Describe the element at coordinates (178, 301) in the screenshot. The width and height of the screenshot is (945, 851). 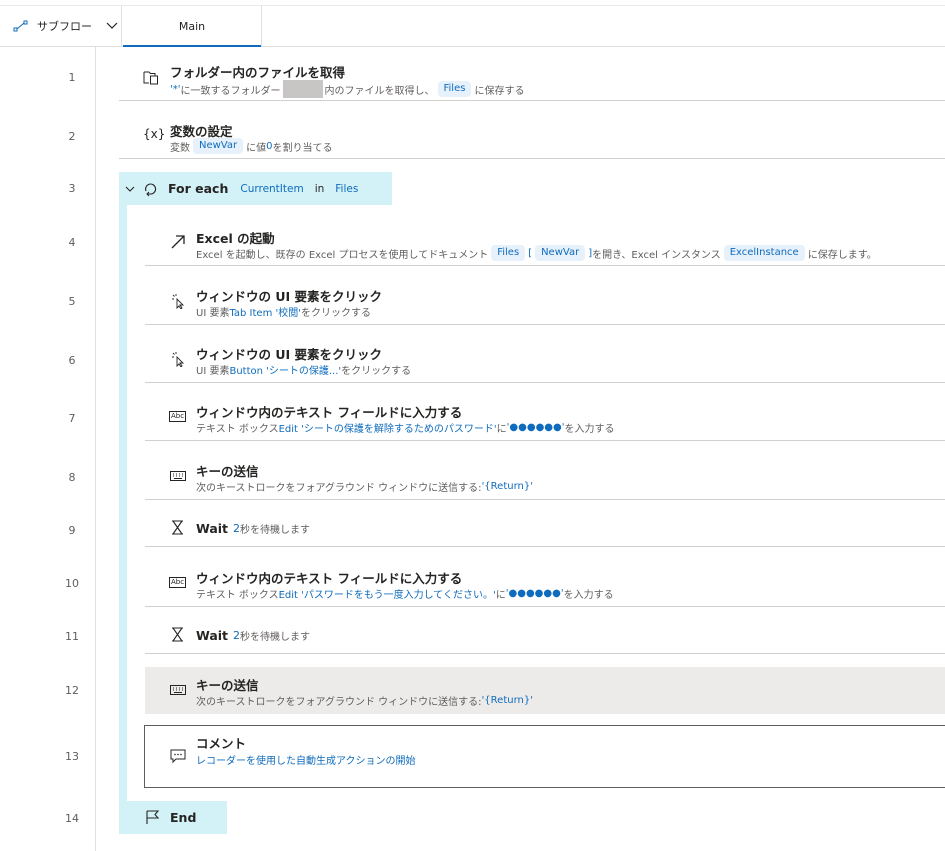
I see `click-pointer-icon` at that location.